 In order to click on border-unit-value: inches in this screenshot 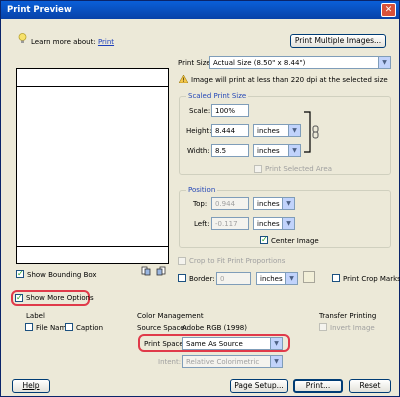, I will do `click(271, 279)`.